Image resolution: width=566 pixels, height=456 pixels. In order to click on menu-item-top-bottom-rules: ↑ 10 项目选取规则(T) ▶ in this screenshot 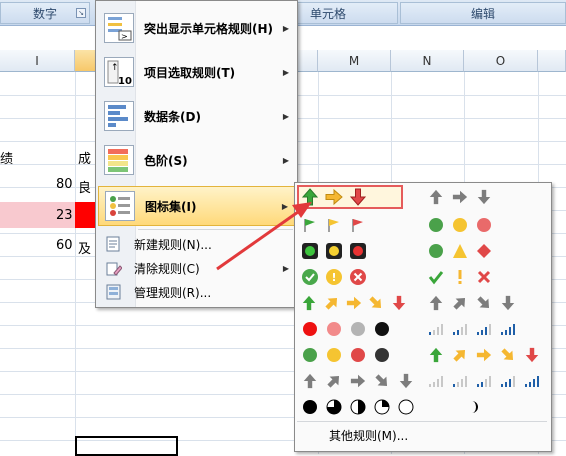, I will do `click(196, 72)`.